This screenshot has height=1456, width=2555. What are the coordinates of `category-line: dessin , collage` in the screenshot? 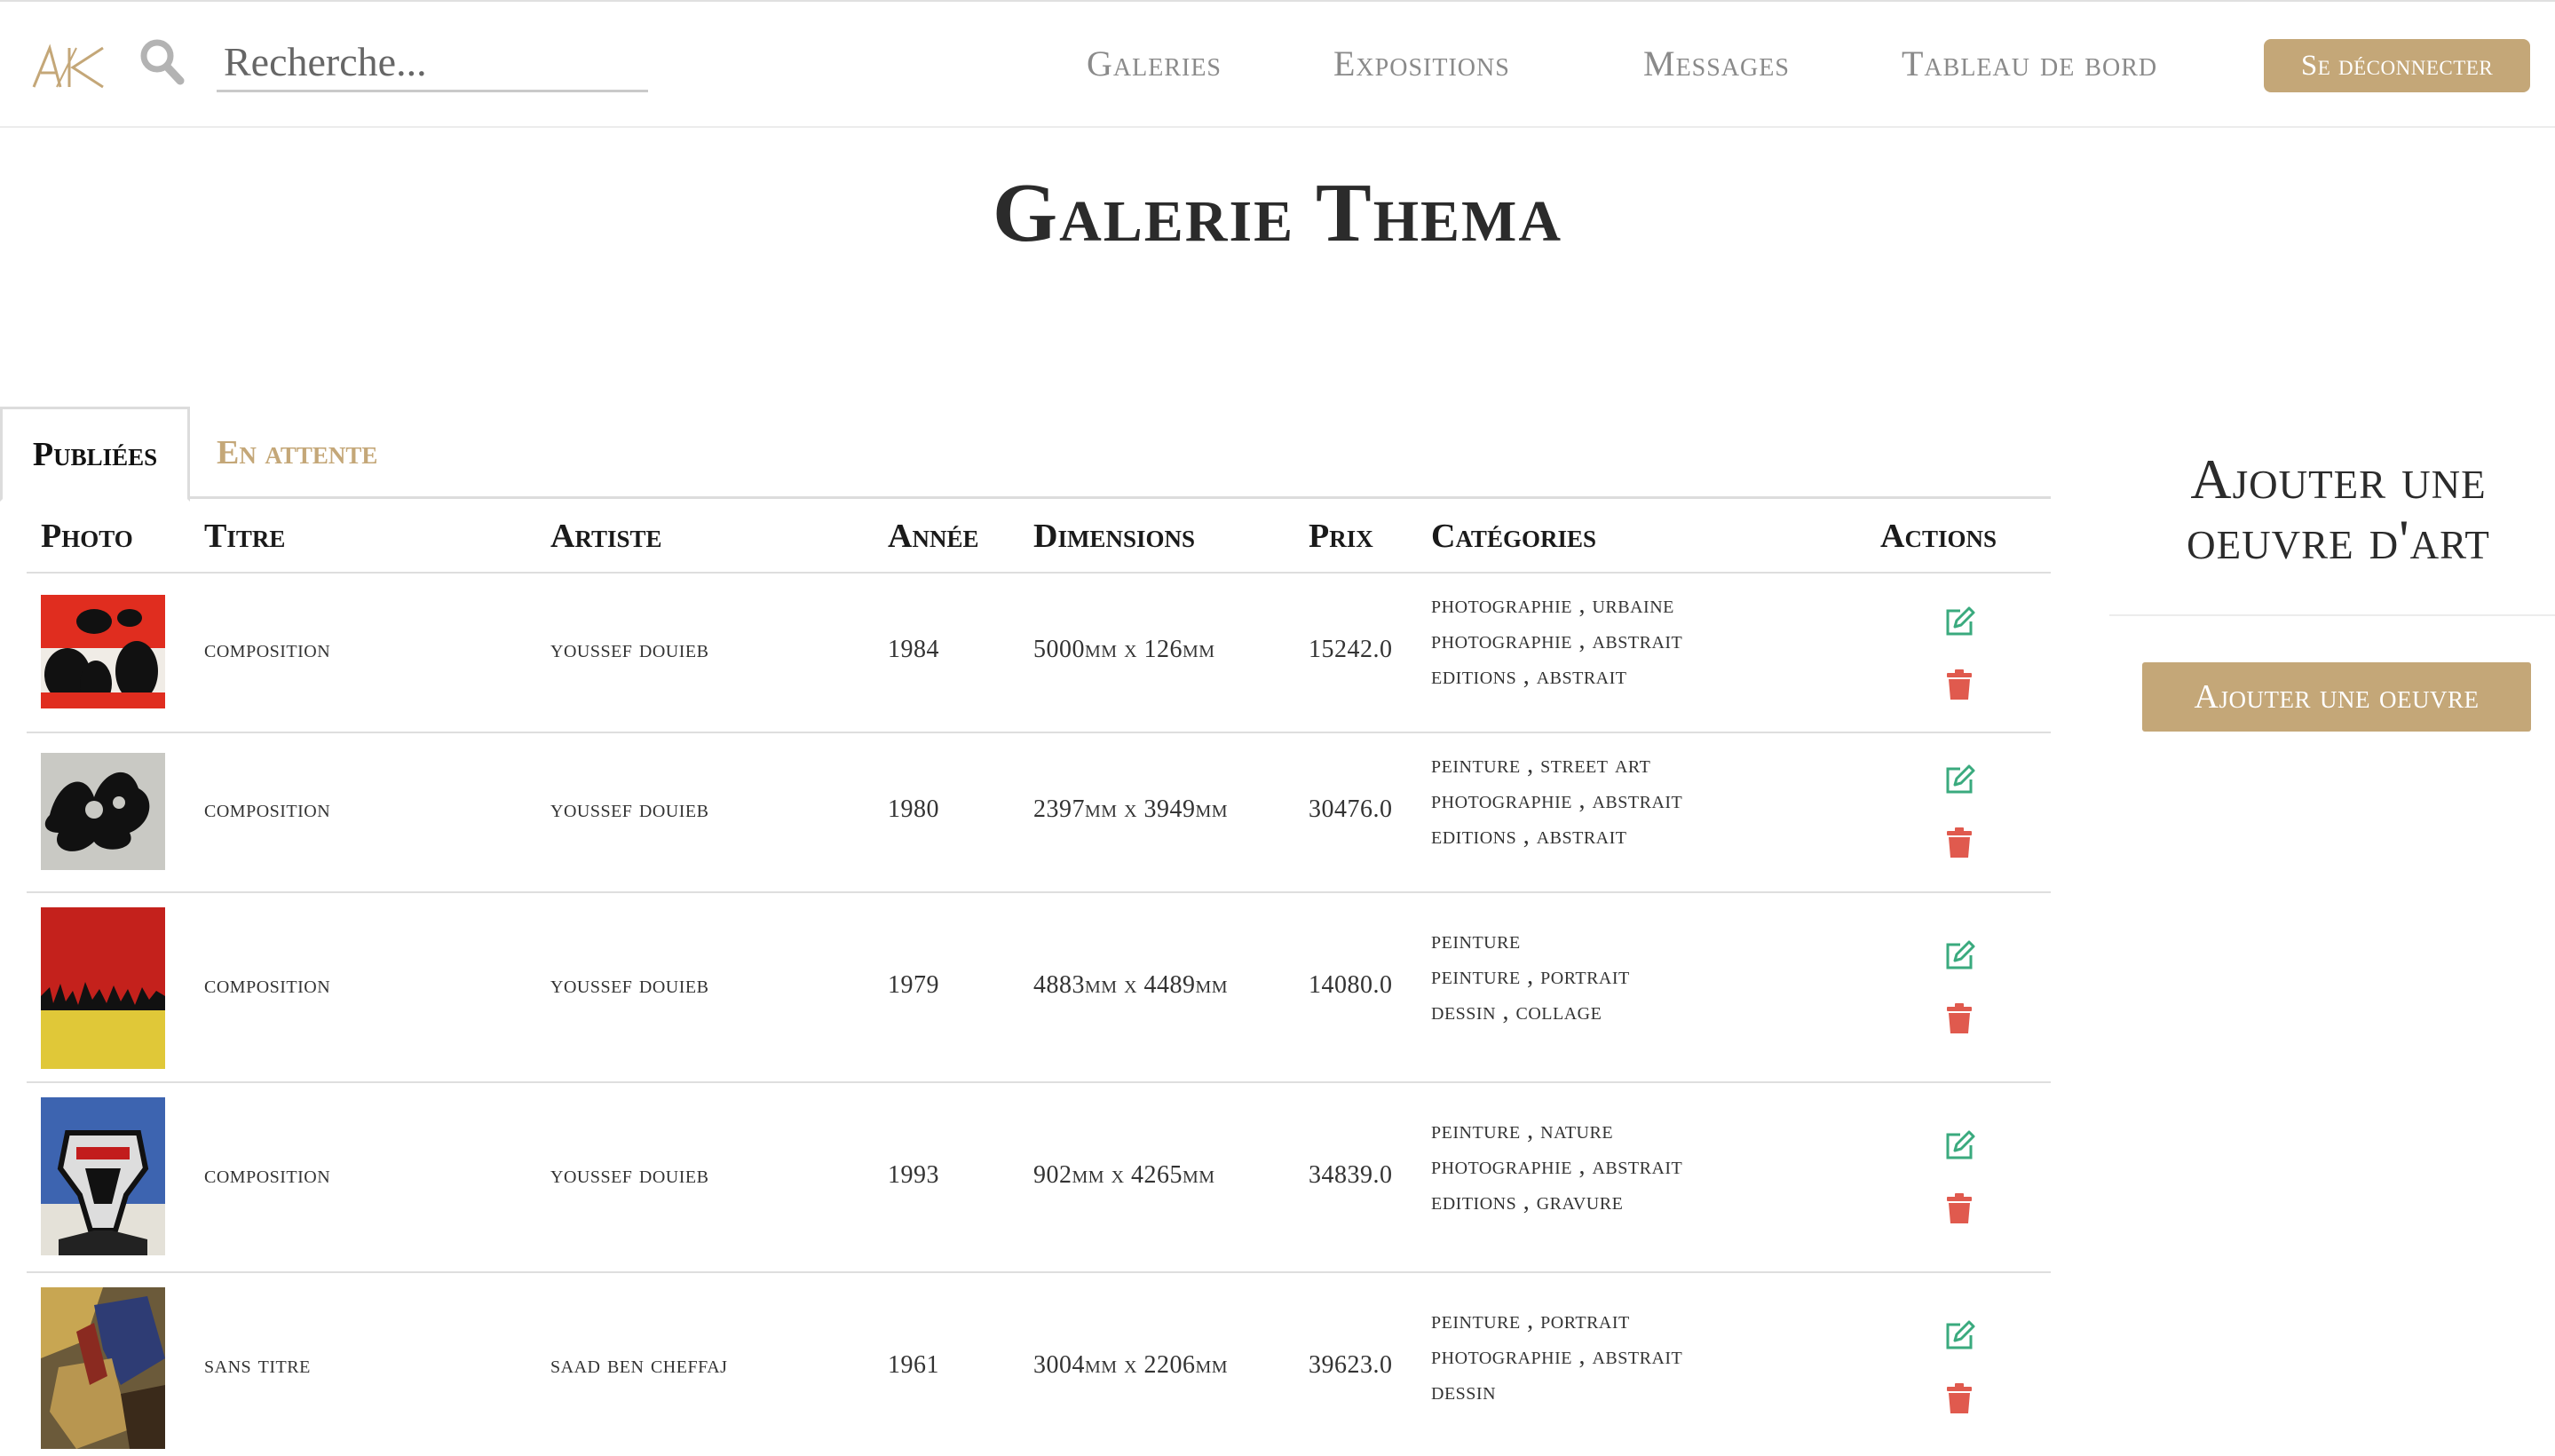 It's located at (1516, 1011).